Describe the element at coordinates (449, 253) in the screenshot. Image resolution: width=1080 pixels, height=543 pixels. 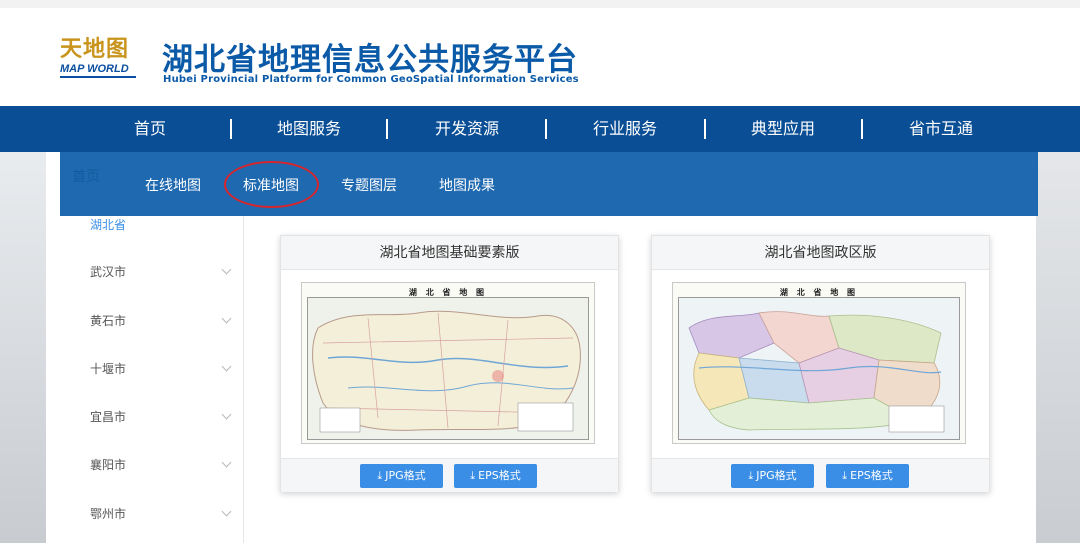
I see `card-title: 湖北省地图基础要素版` at that location.